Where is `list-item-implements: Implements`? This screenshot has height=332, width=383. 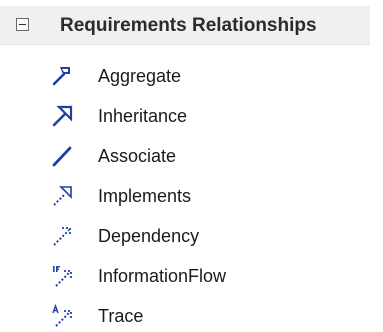
list-item-implements: Implements is located at coordinates (191, 196).